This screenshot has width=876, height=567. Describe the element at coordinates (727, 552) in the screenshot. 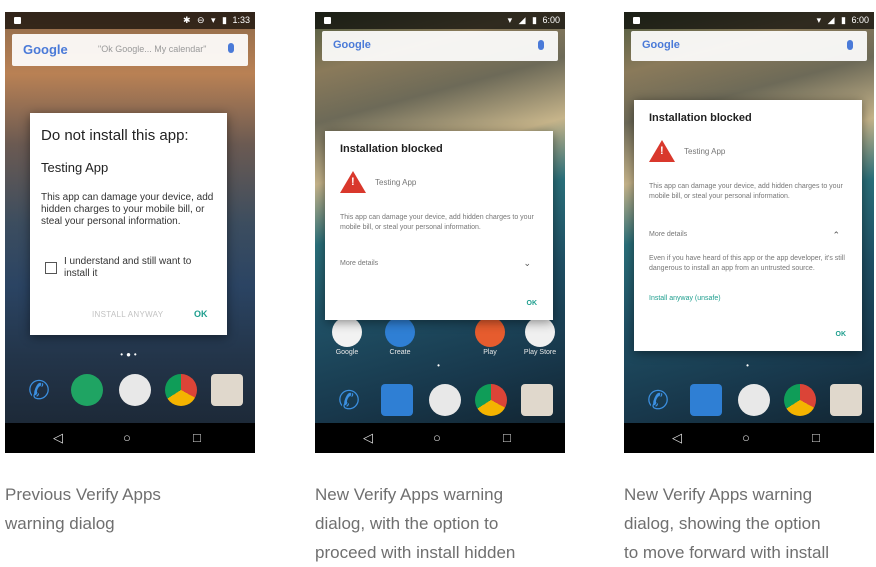

I see `caption-line: to move forward with install` at that location.